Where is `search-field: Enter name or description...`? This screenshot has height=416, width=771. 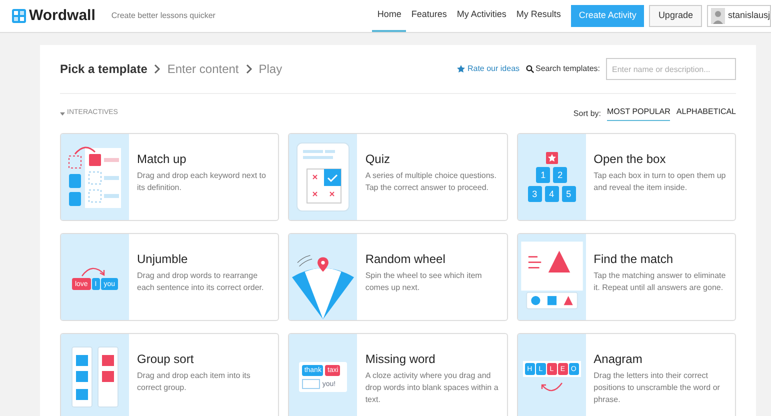 search-field: Enter name or description... is located at coordinates (671, 69).